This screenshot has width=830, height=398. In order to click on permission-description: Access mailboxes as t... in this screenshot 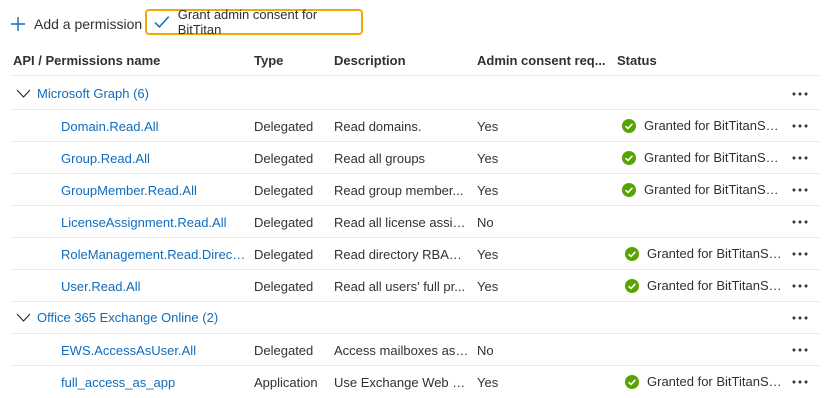, I will do `click(401, 350)`.